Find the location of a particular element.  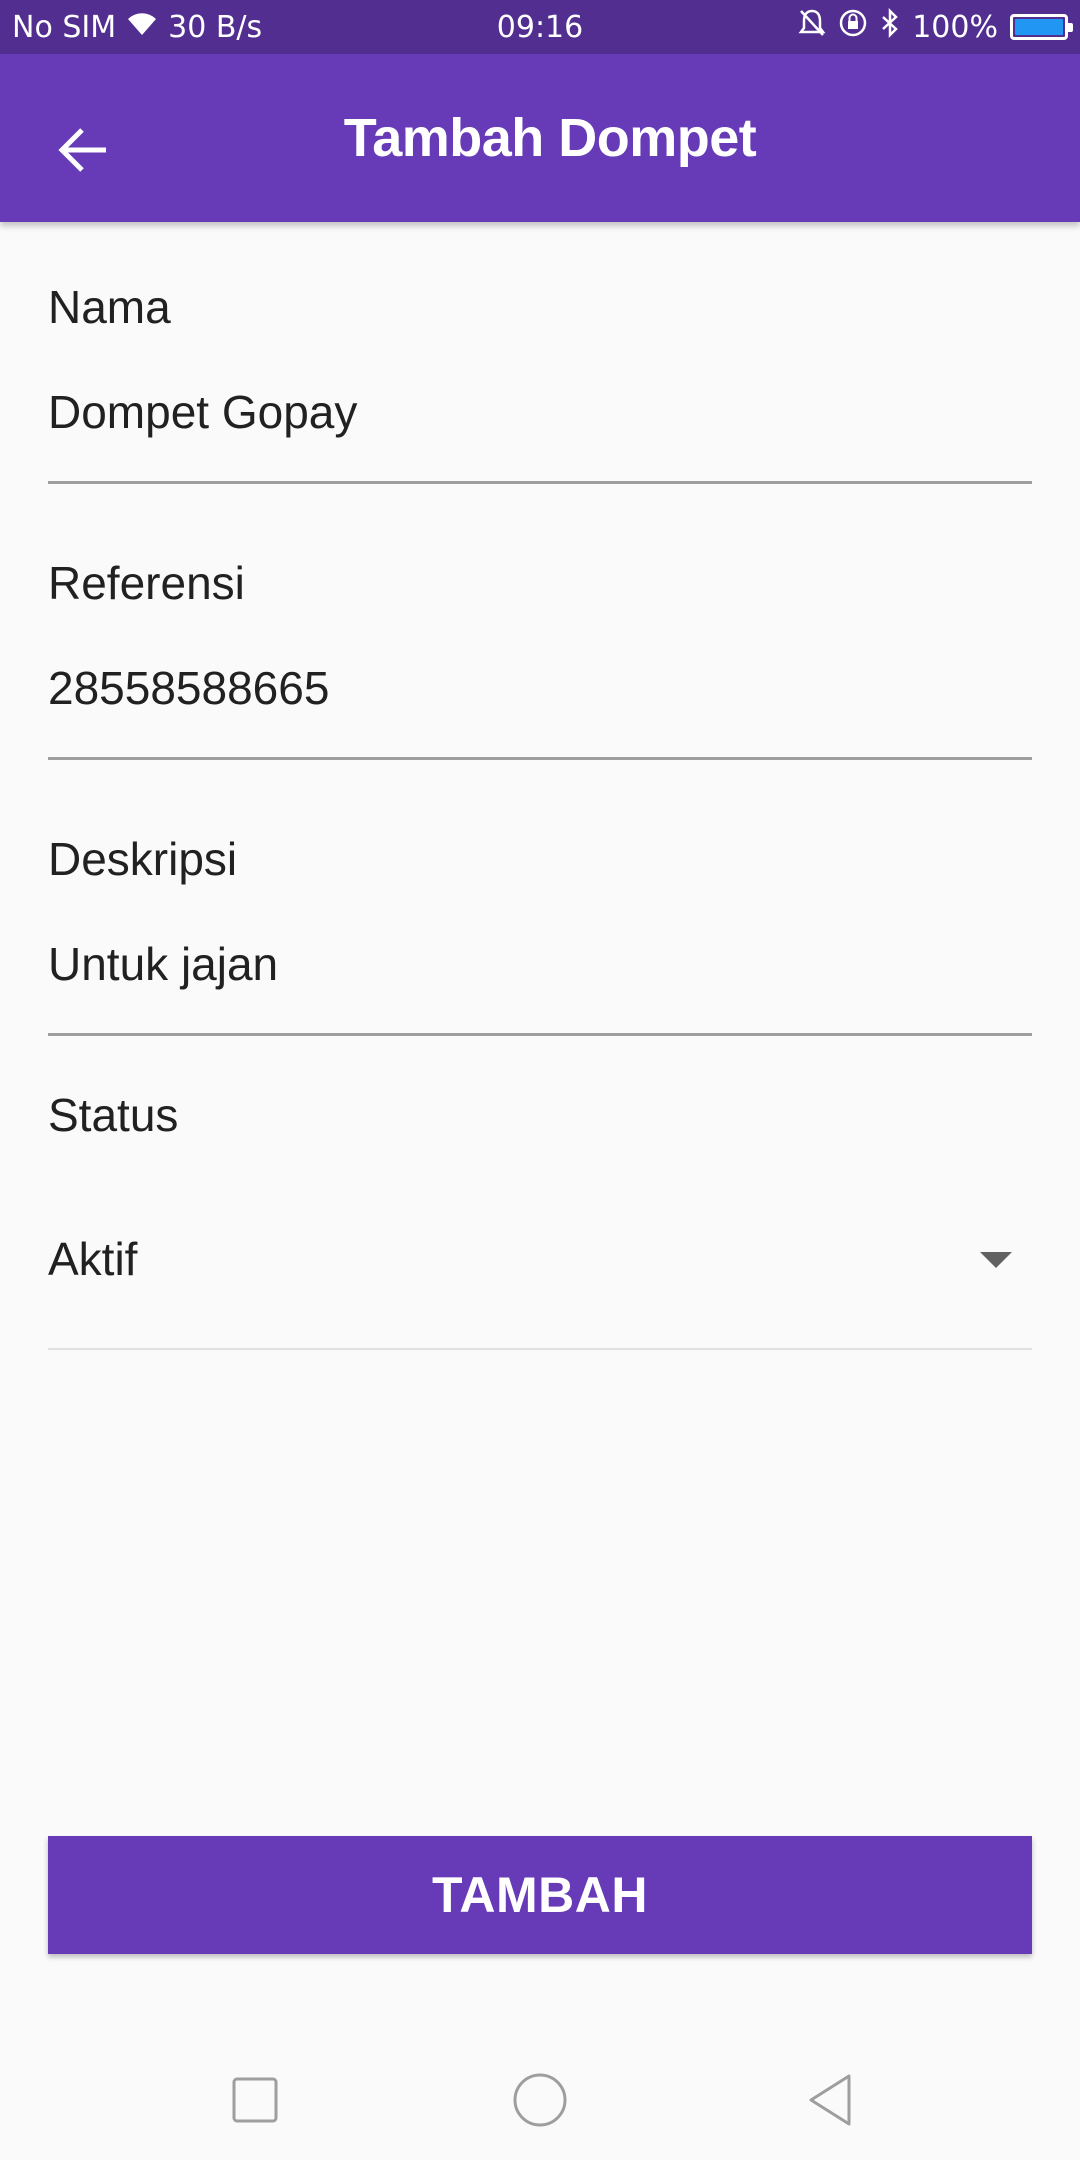

referensi-input is located at coordinates (540, 688).